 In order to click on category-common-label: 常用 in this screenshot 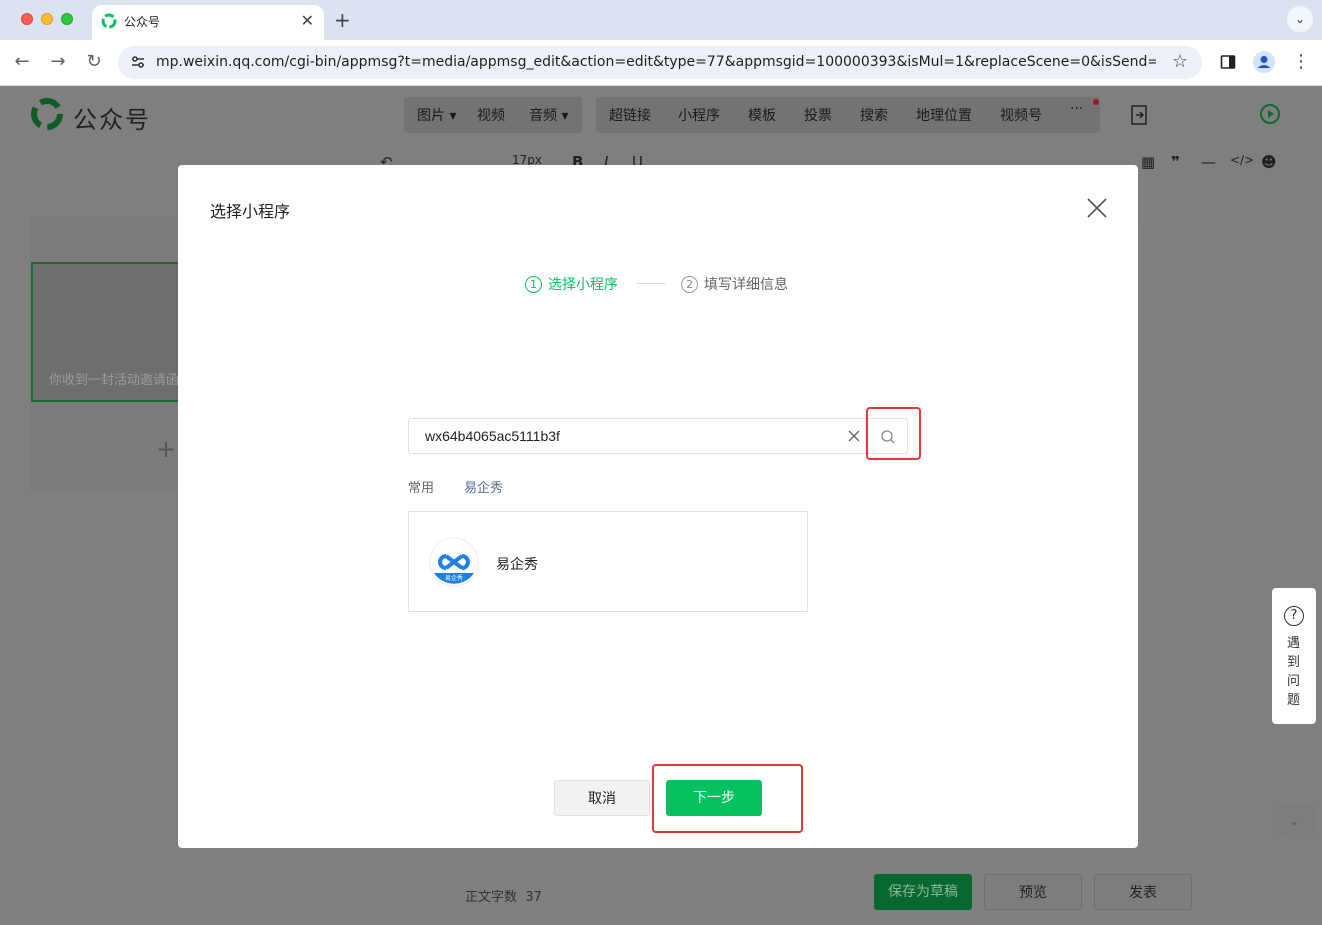, I will do `click(421, 488)`.